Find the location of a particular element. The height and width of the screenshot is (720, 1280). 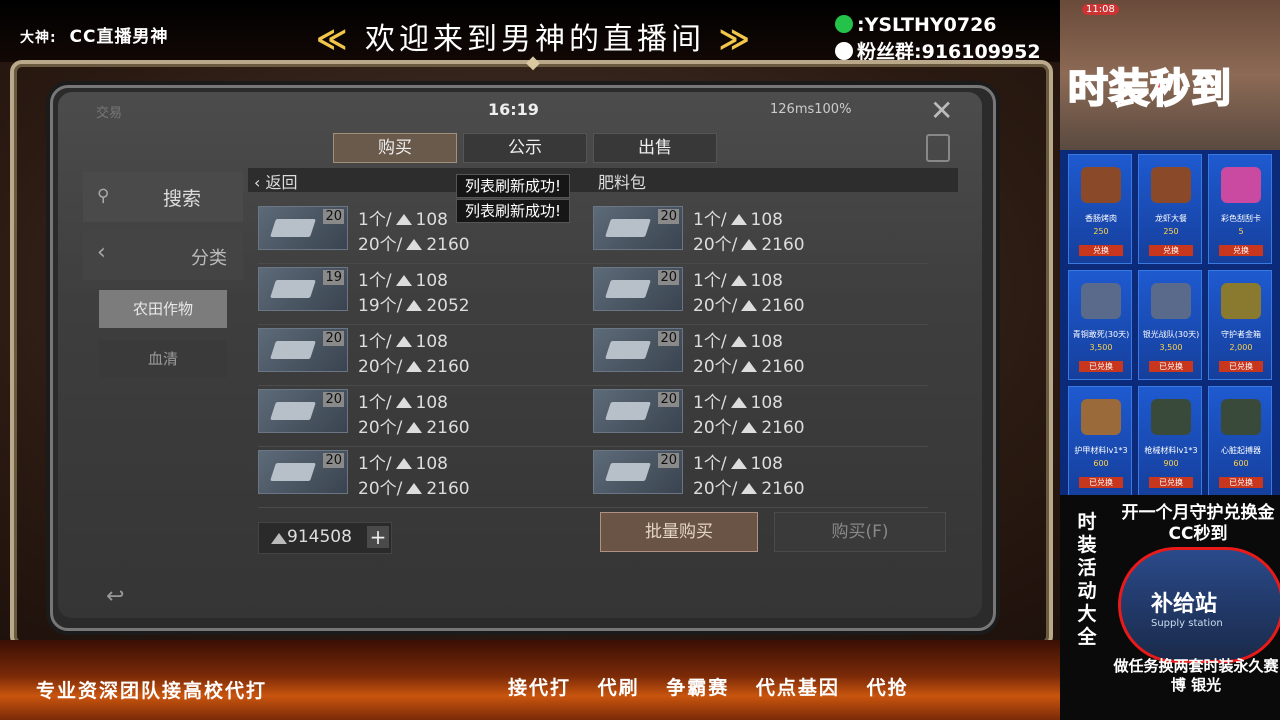

service-item: 争霸赛 is located at coordinates (698, 688).